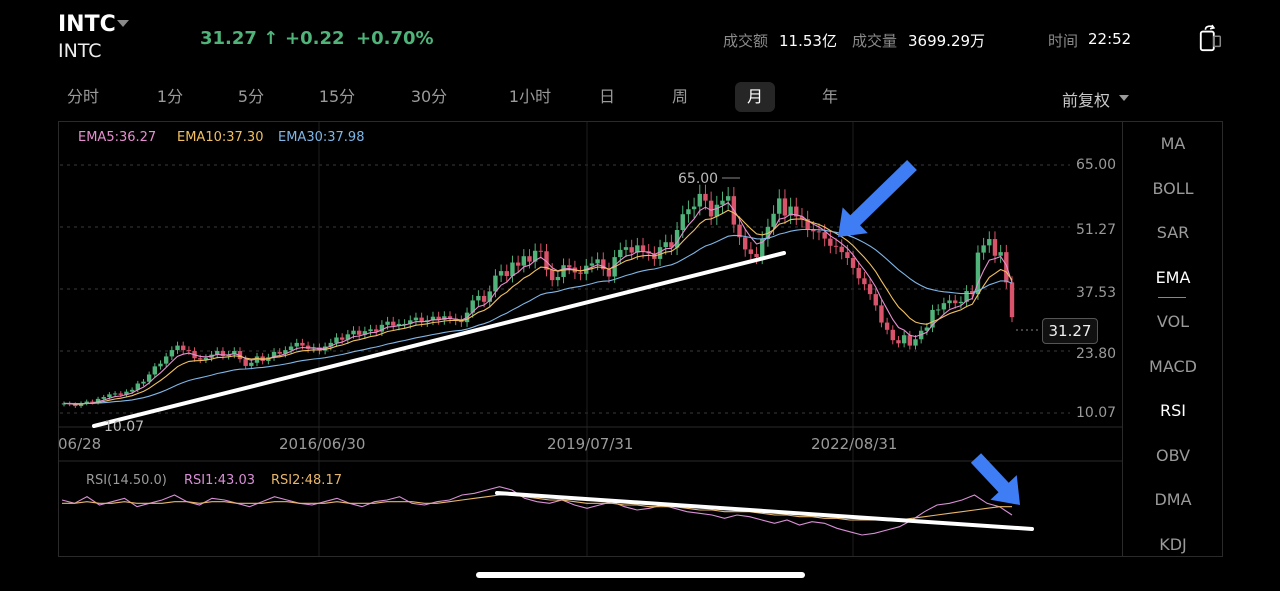 This screenshot has width=1280, height=591. I want to click on rsi-legend: RSI(14.50.0), so click(126, 480).